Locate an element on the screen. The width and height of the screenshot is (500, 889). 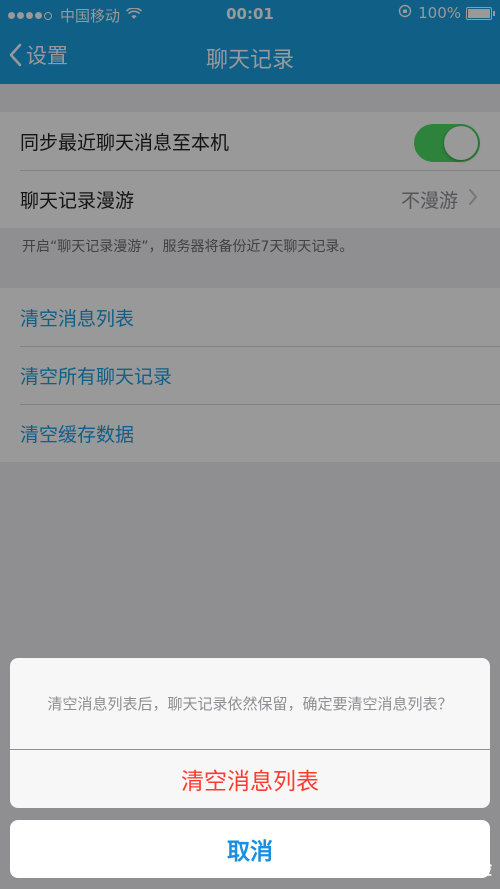
cancel-label: 取消 is located at coordinates (250, 852).